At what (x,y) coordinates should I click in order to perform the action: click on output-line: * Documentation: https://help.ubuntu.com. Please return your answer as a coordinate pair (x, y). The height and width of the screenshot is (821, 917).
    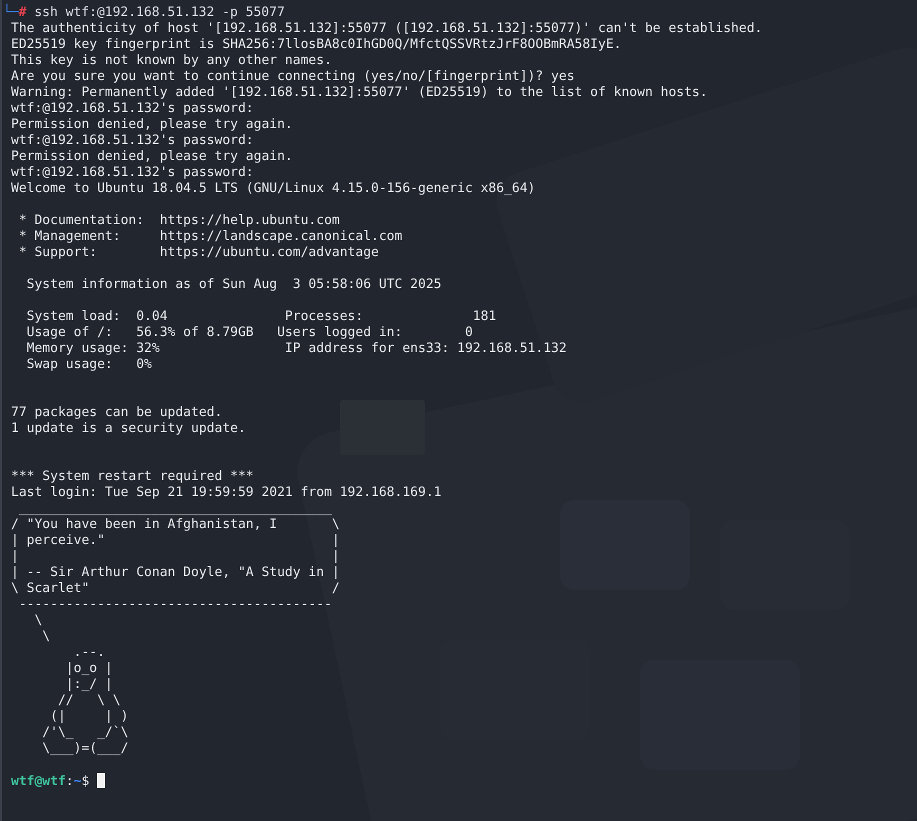
    Looking at the image, I should click on (179, 221).